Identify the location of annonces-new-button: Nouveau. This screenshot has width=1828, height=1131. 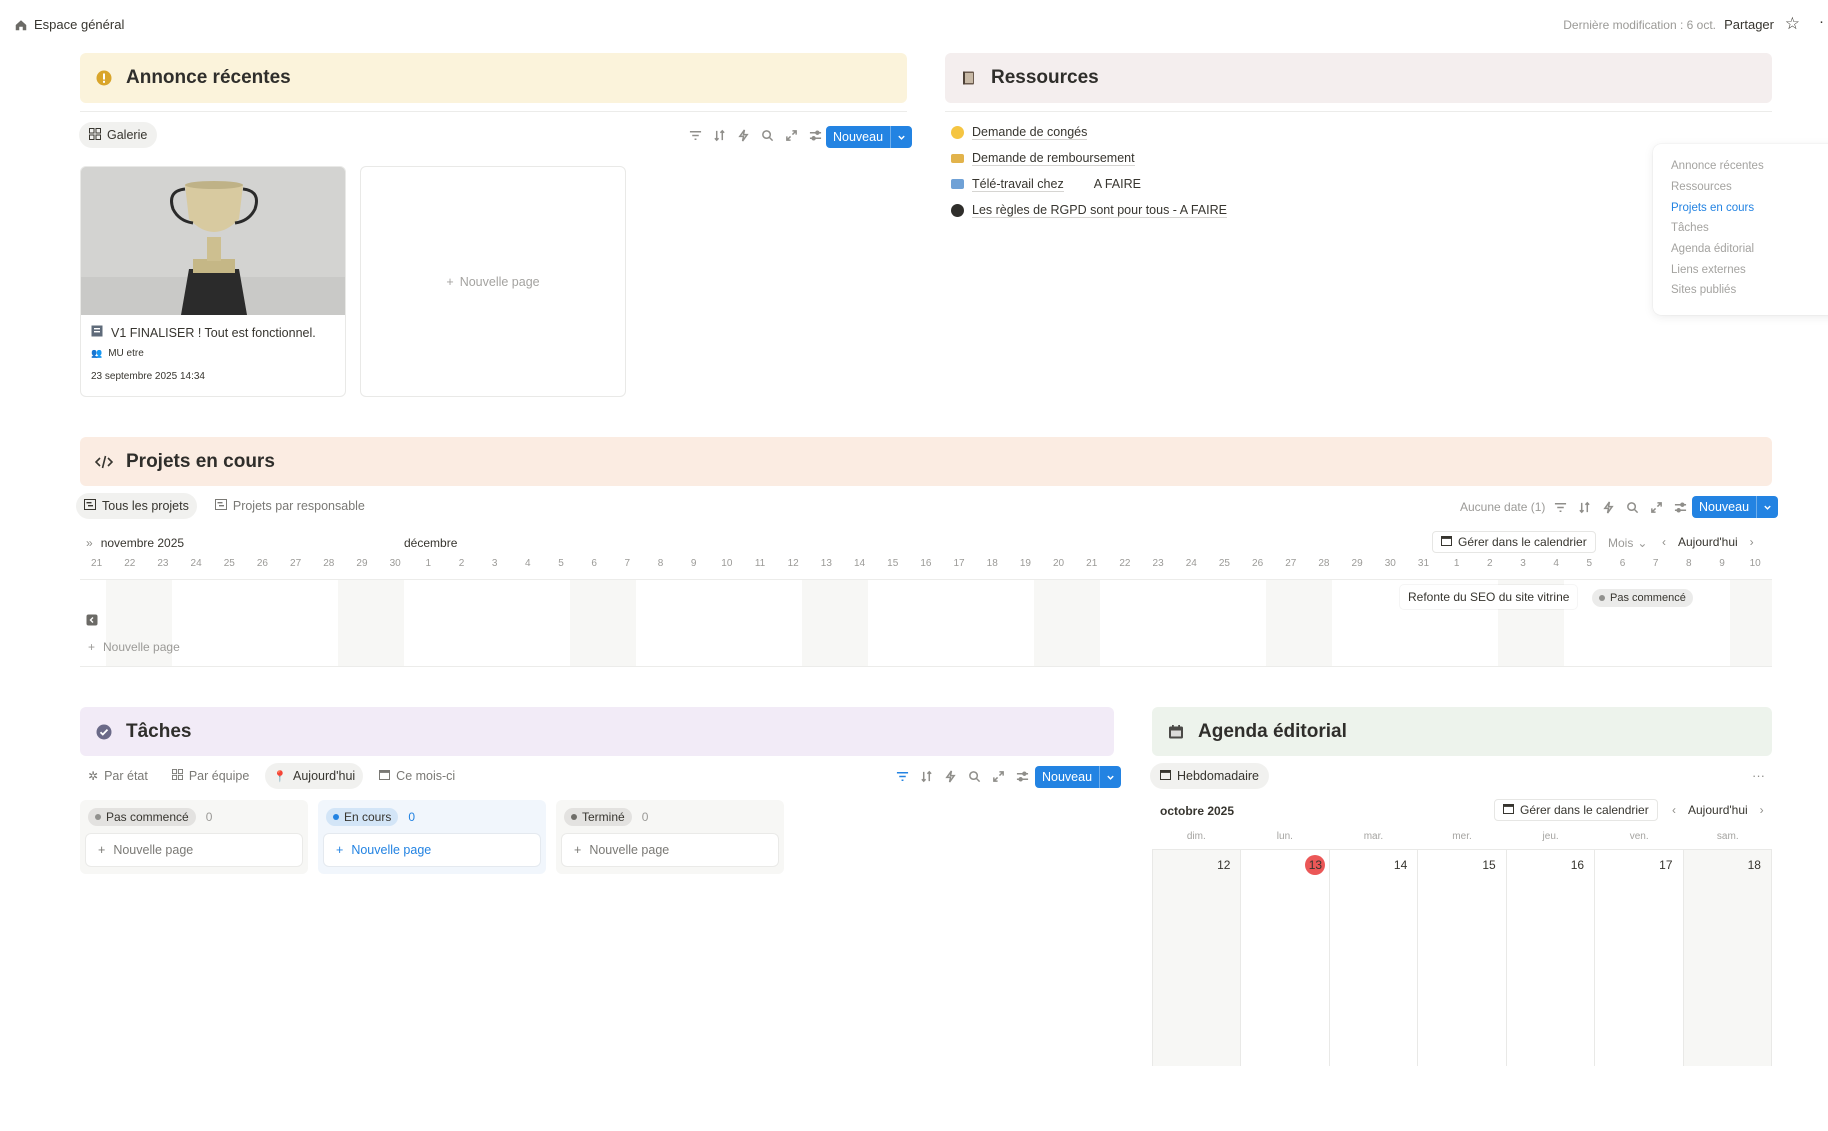
(869, 137).